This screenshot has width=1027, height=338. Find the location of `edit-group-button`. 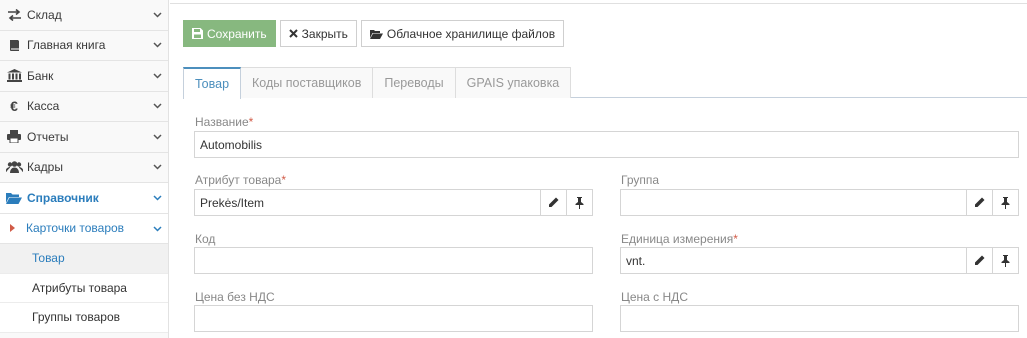

edit-group-button is located at coordinates (979, 202).